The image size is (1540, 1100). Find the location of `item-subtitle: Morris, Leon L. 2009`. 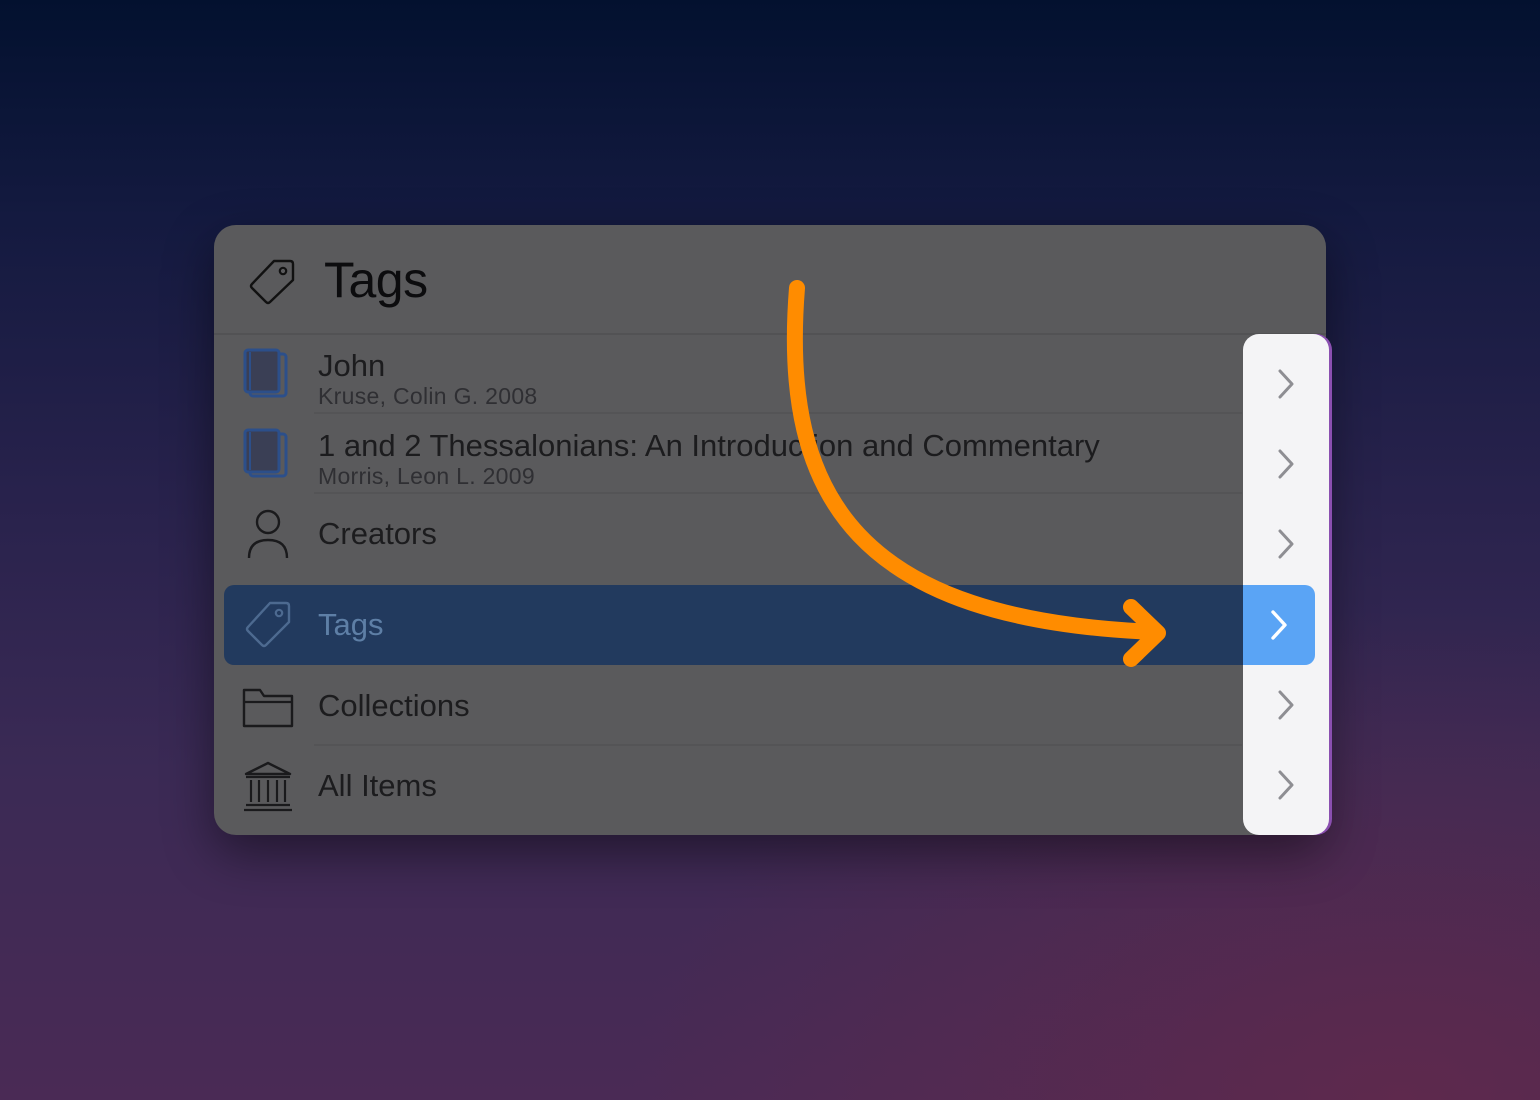

item-subtitle: Morris, Leon L. 2009 is located at coordinates (426, 476).